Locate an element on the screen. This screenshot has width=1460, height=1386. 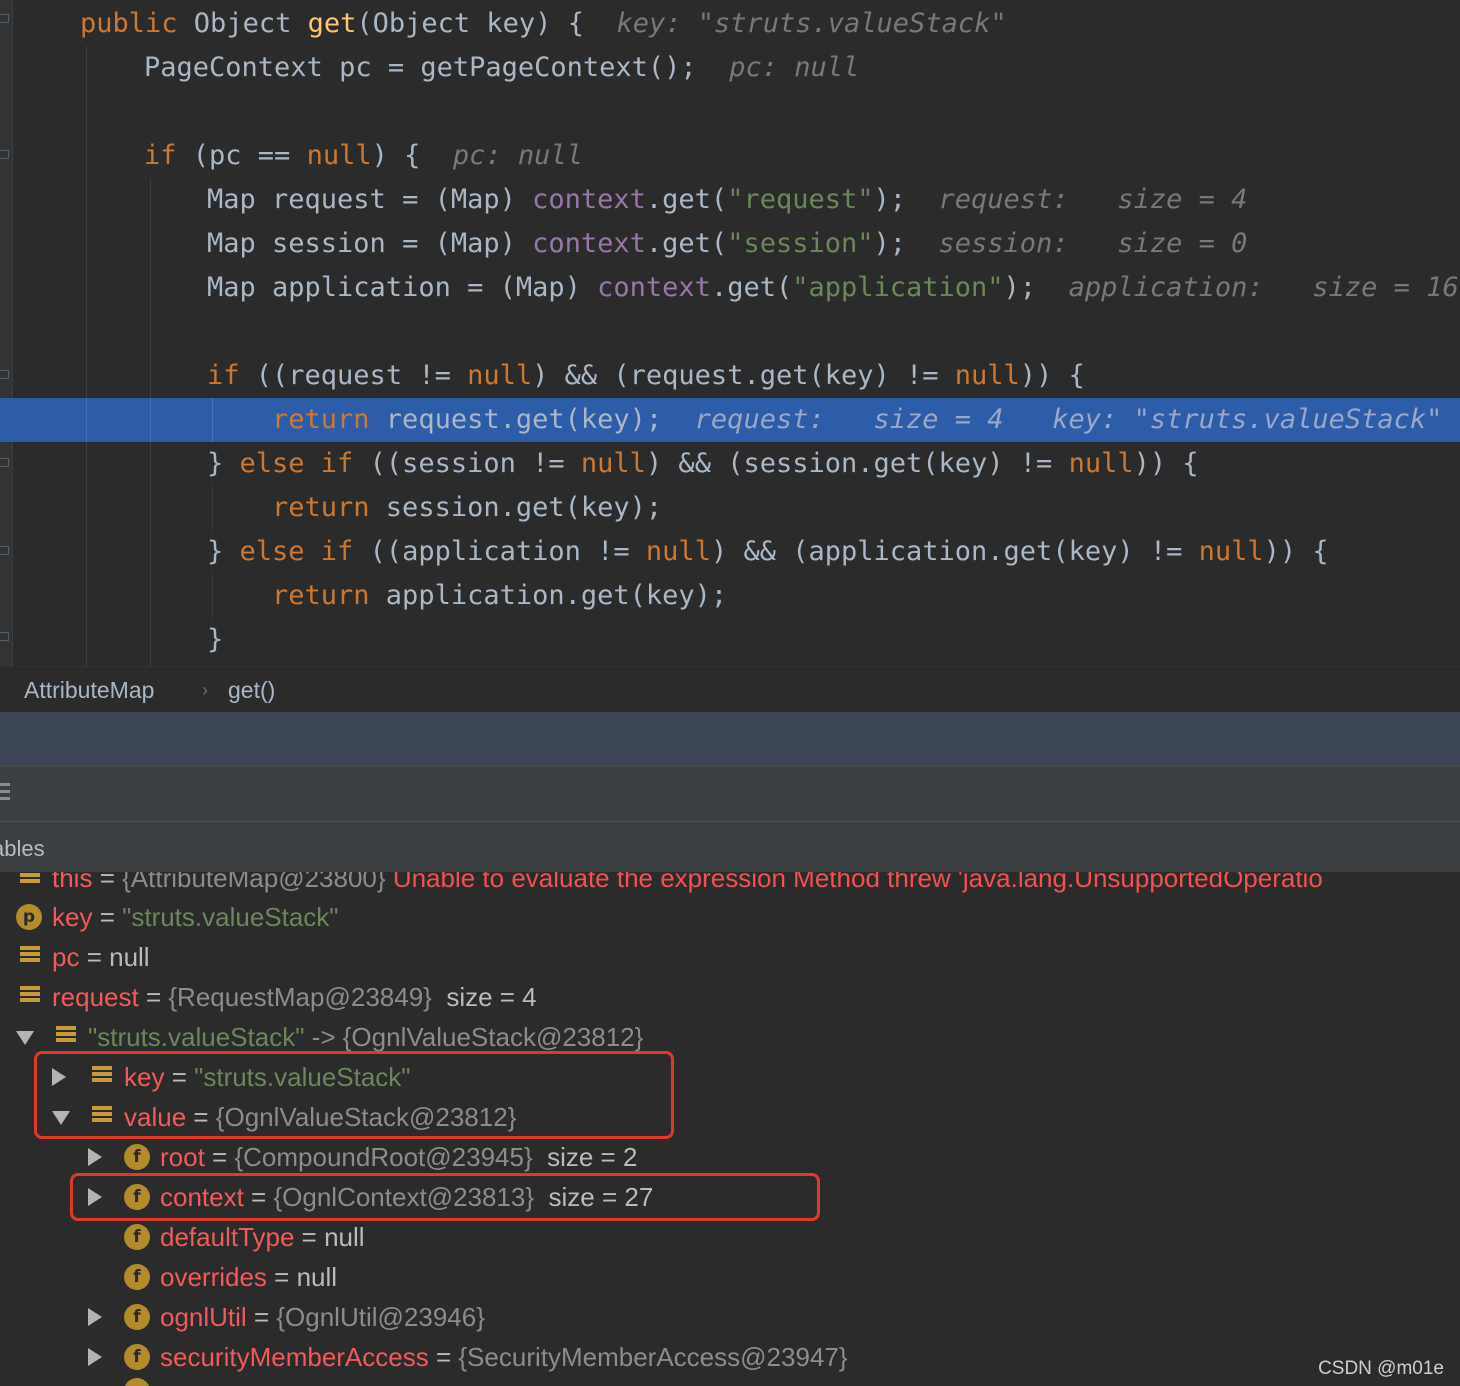
menu-icon is located at coordinates (5, 793).